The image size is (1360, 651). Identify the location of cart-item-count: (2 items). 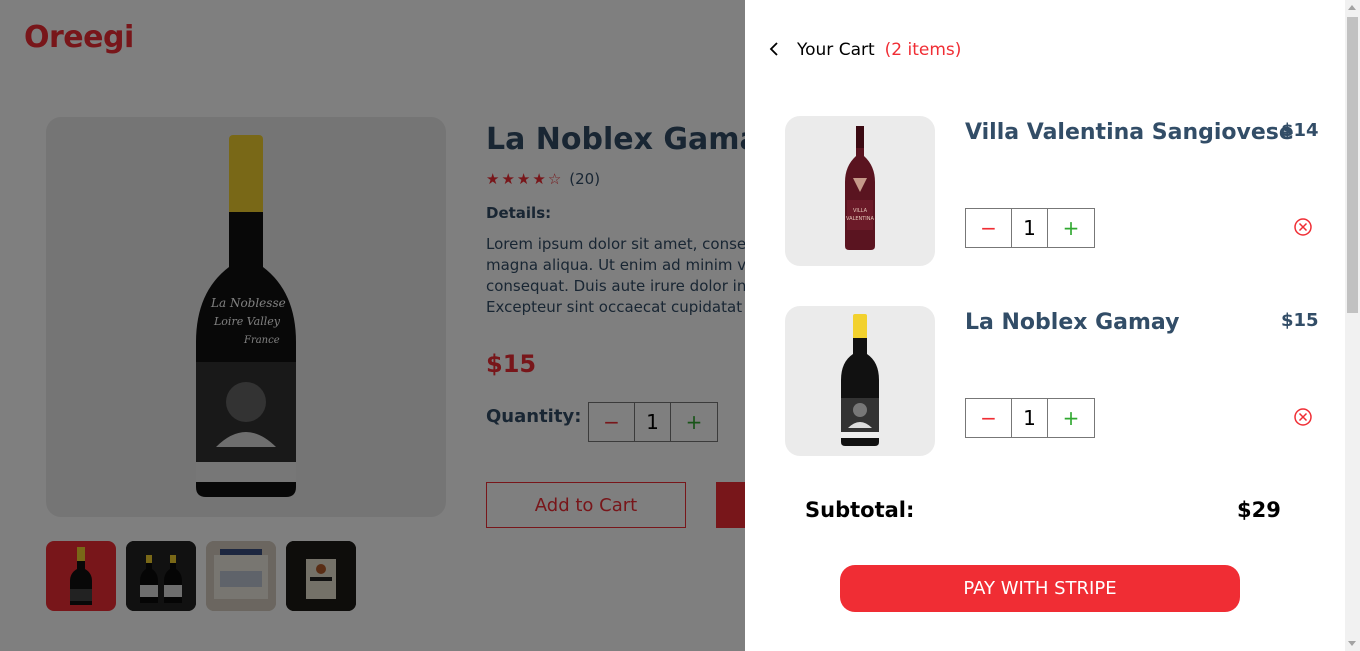
(923, 50).